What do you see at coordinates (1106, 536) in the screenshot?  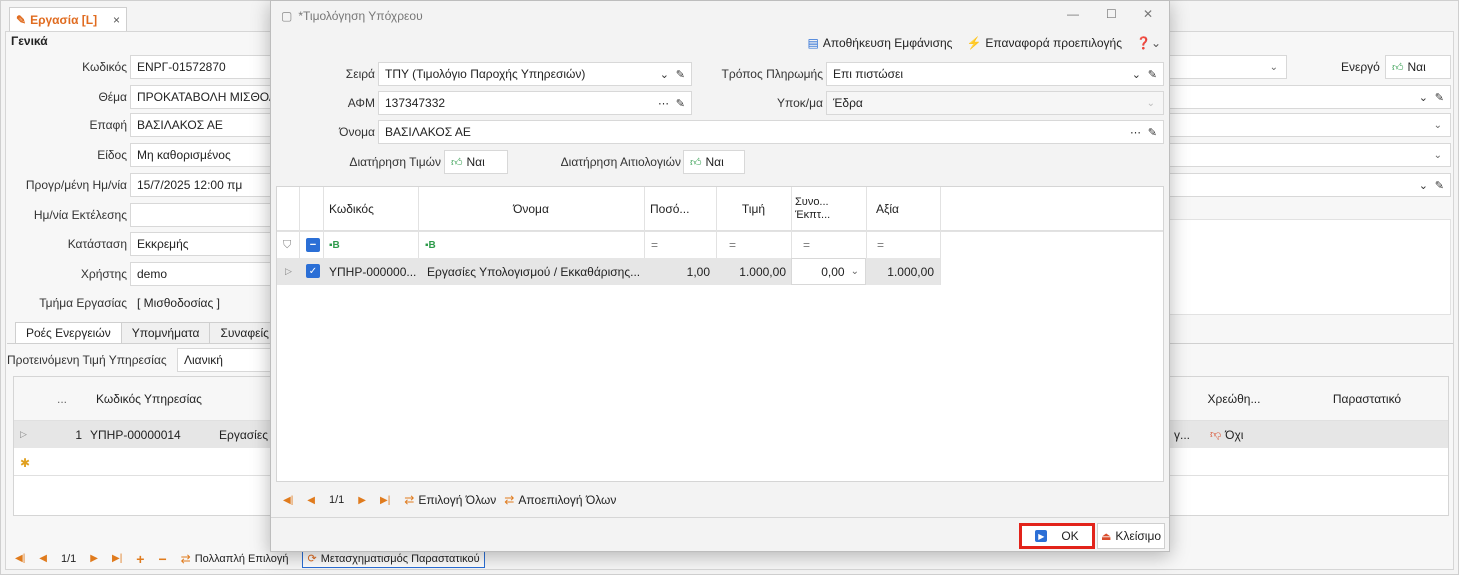 I see `eject-icon: ⏏` at bounding box center [1106, 536].